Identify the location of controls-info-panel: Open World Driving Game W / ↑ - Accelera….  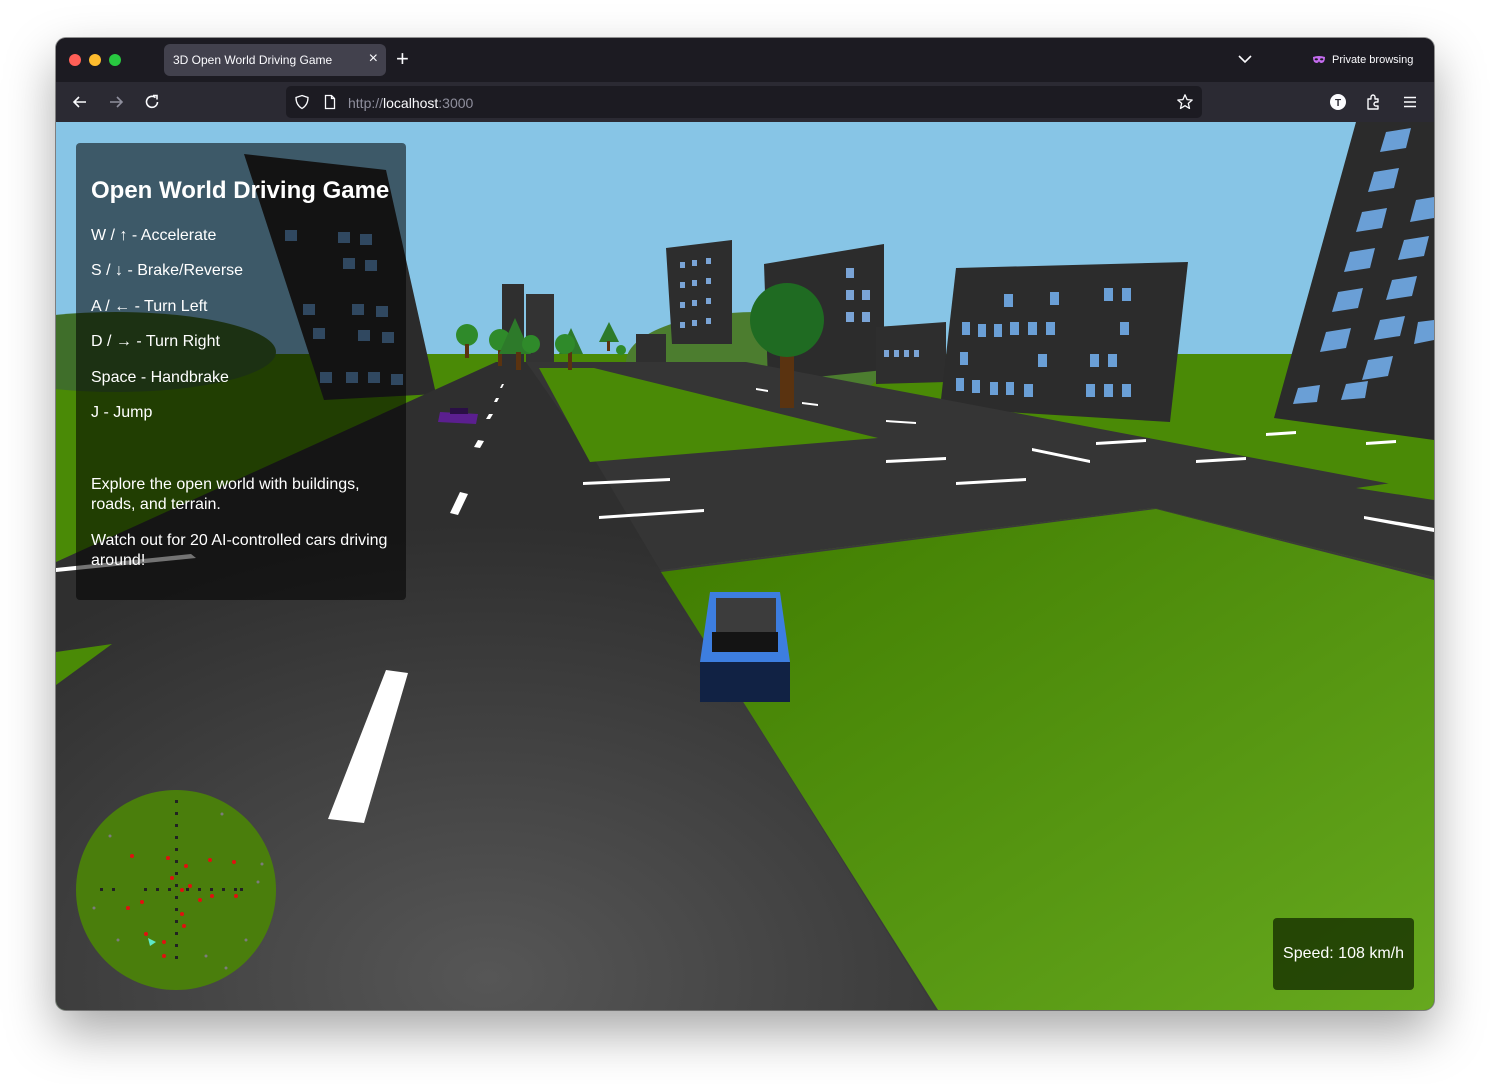
(241, 371).